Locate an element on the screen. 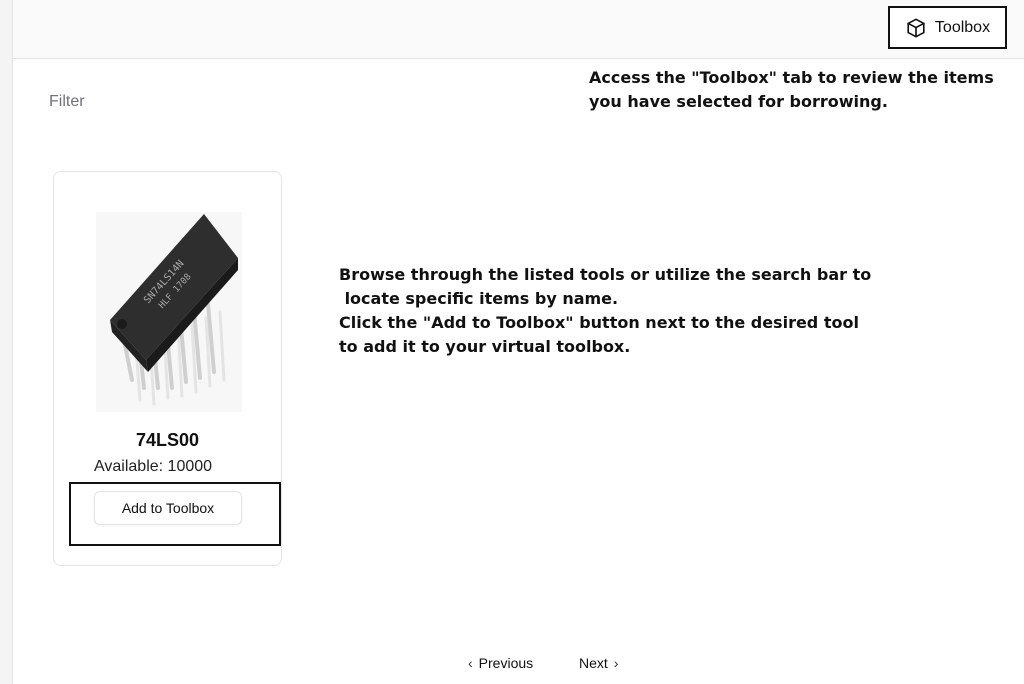 The height and width of the screenshot is (684, 1024). product-image: SN74LS14N HLF 1708 is located at coordinates (169, 312).